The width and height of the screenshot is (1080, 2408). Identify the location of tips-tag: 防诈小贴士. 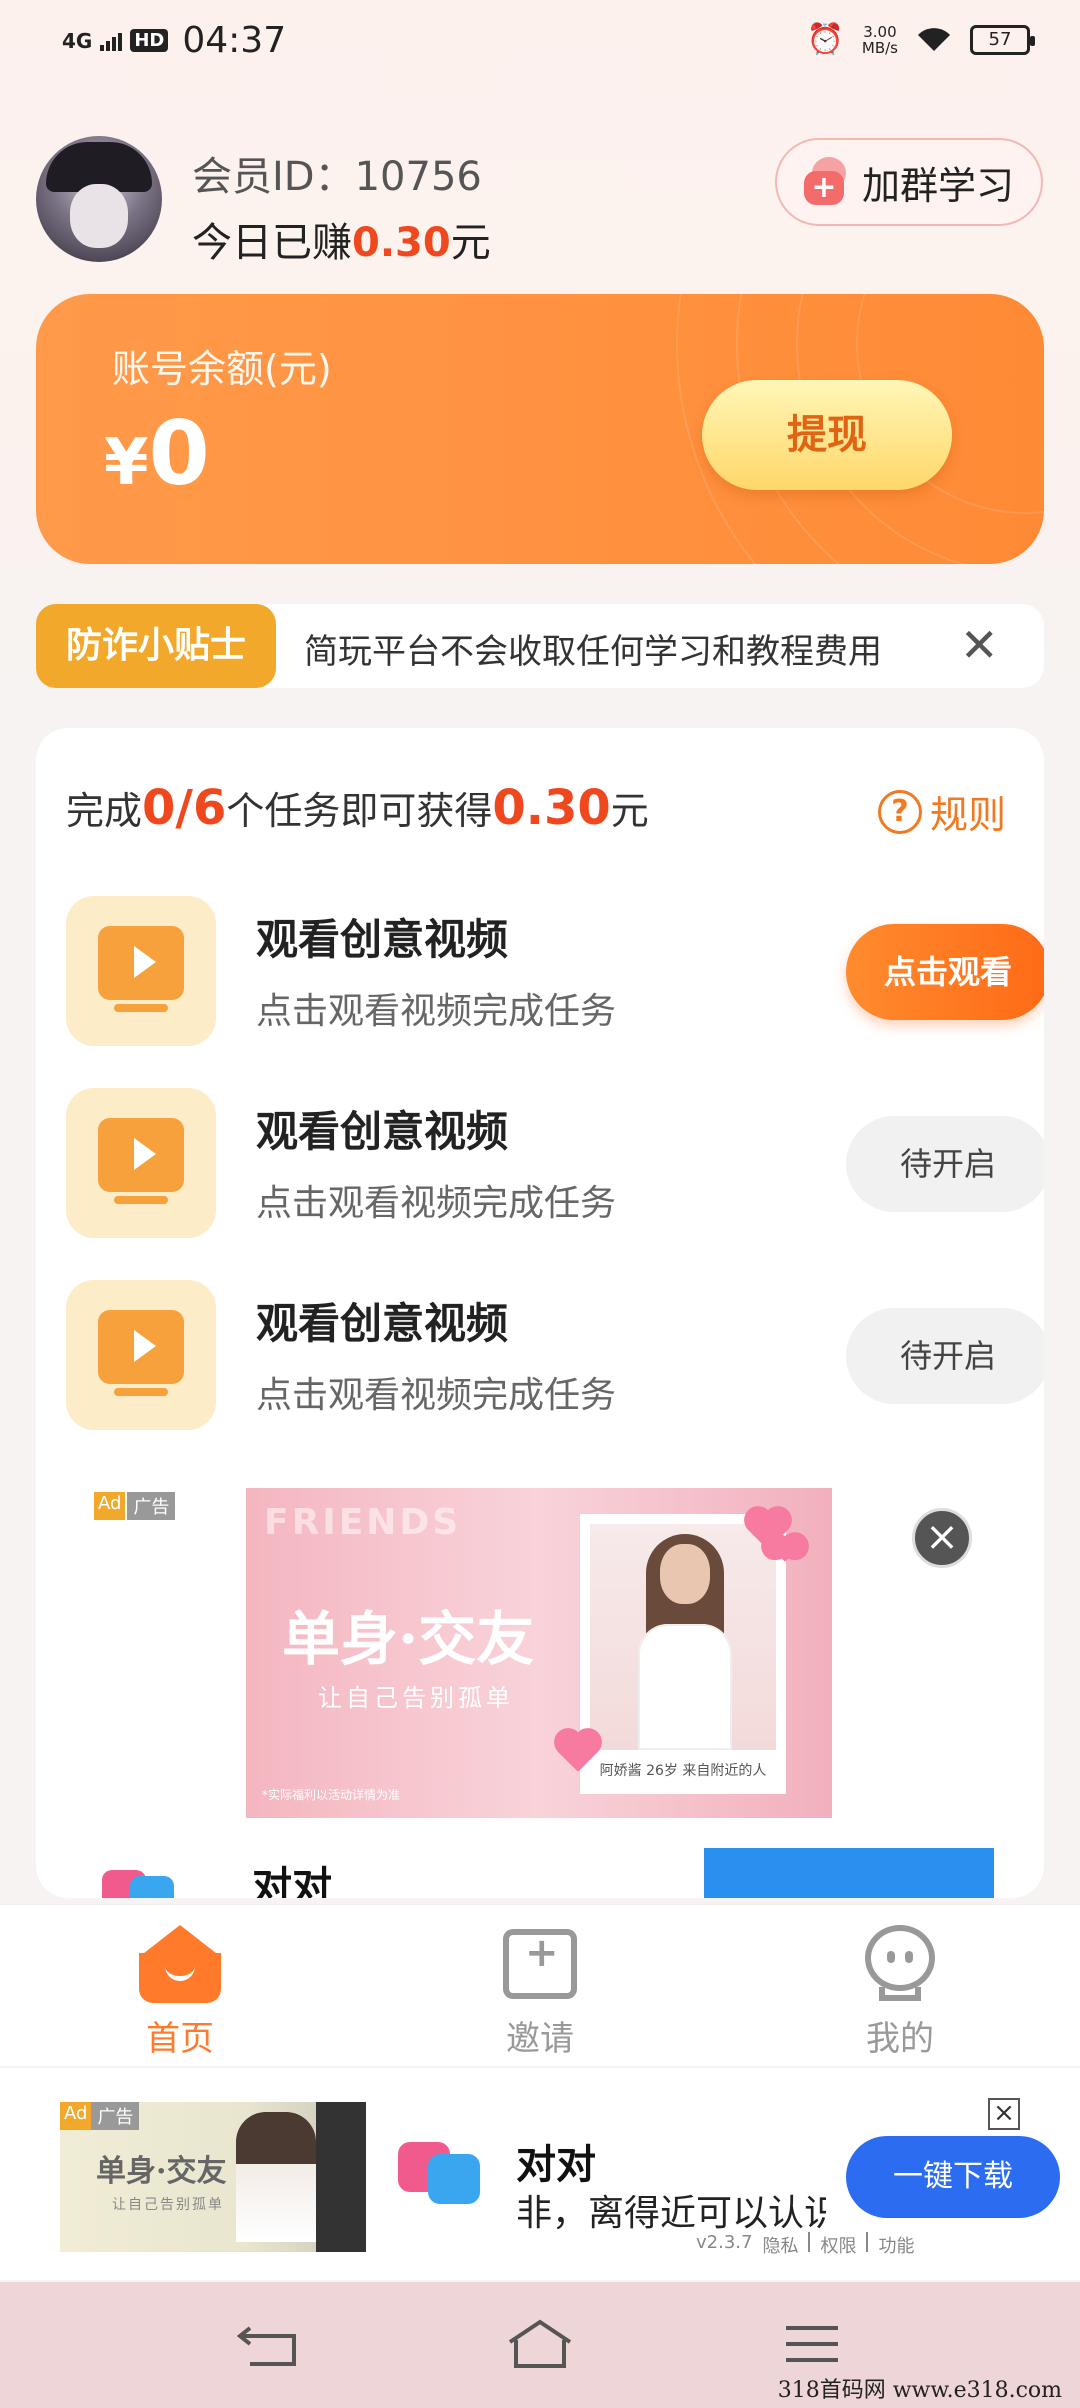
(156, 646).